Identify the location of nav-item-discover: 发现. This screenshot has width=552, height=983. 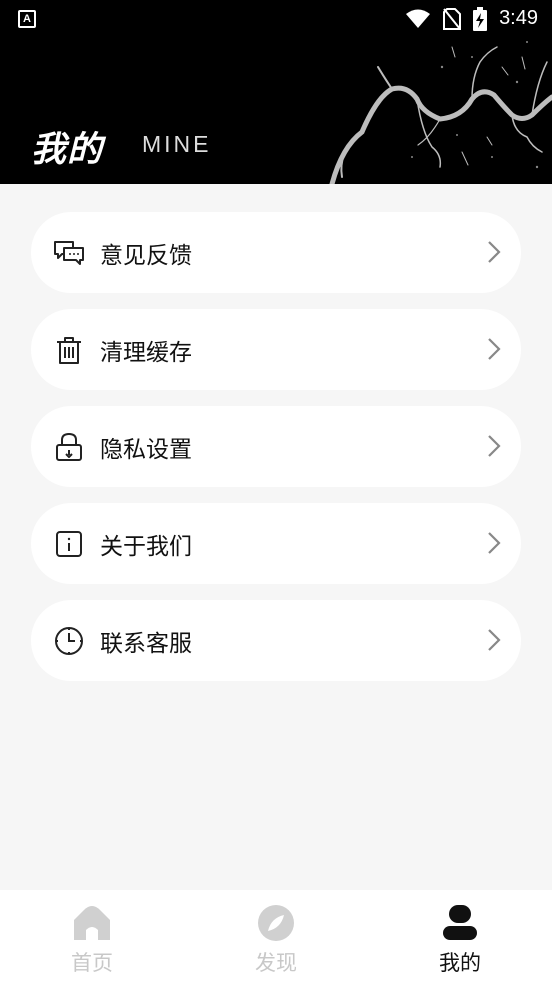
(276, 936).